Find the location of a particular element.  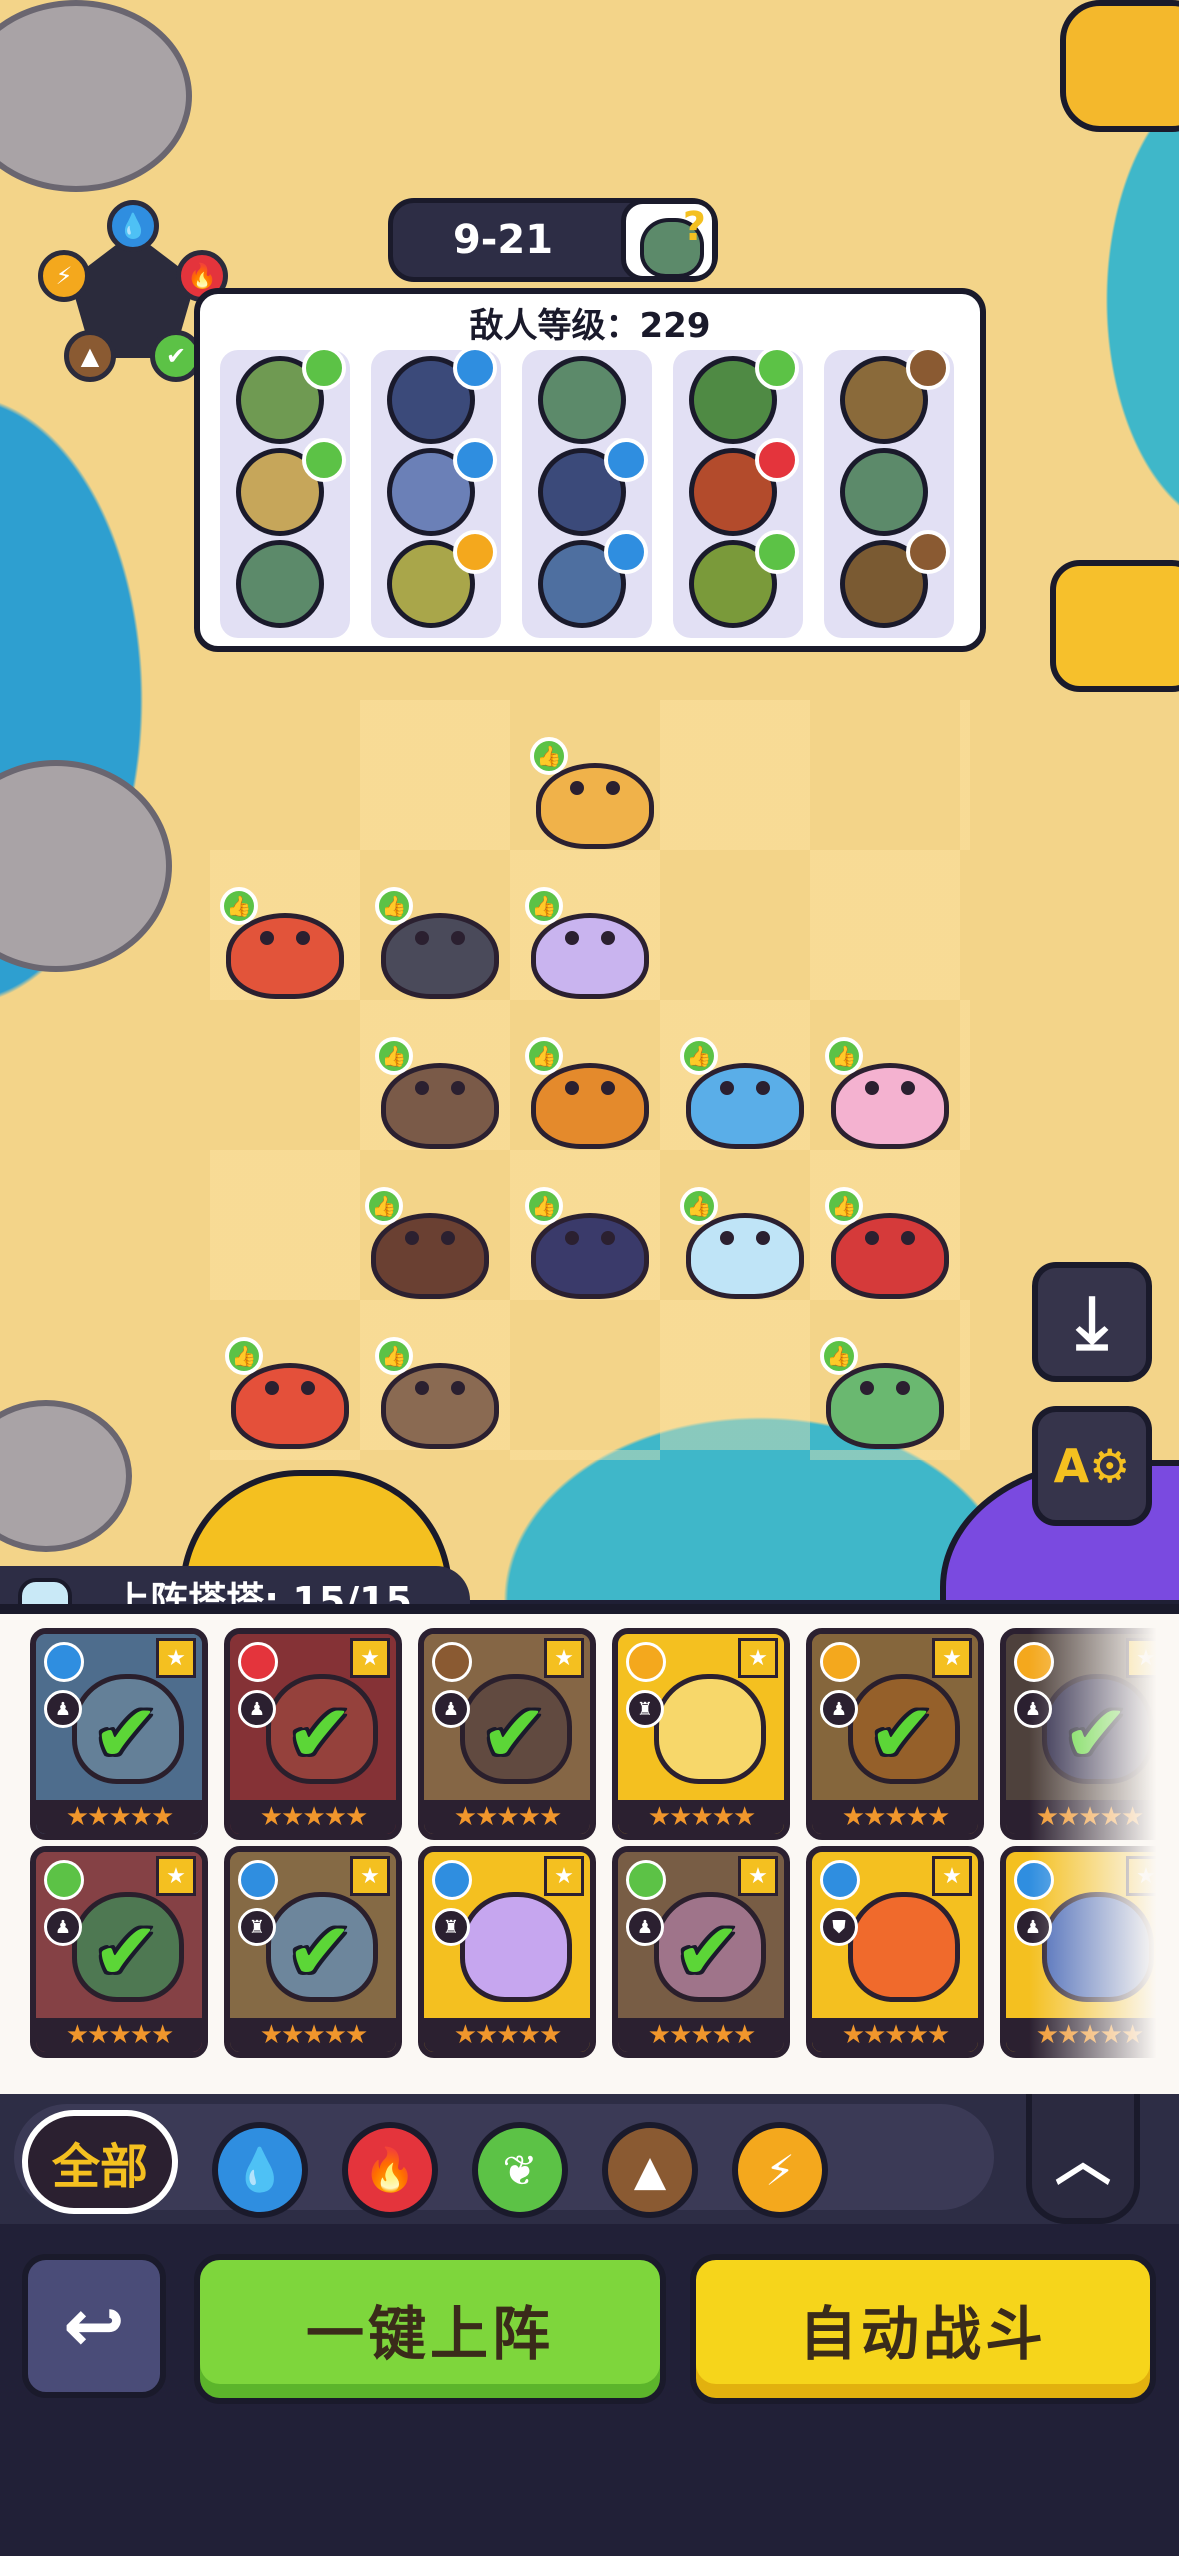

auto-battle-button: 自动战斗 is located at coordinates (923, 2329).